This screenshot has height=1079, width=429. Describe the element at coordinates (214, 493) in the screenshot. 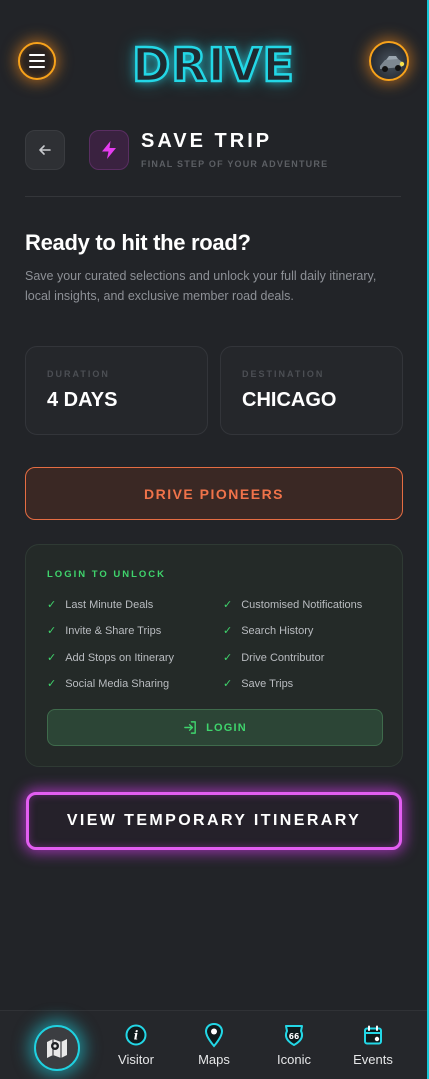

I see `drive-pioneers-button: DRIVE PIONEERS` at that location.